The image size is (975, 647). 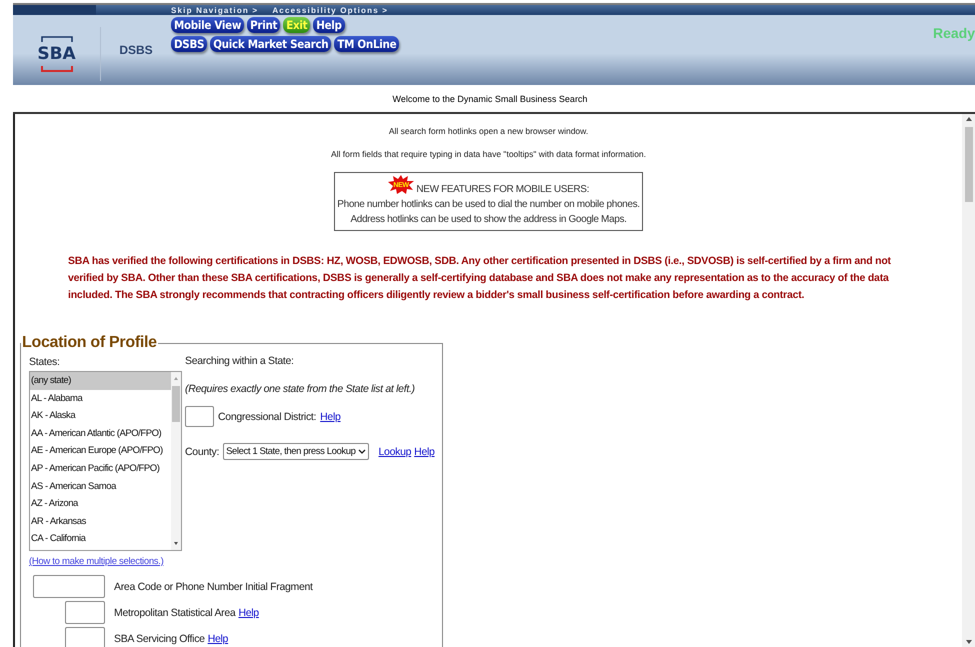 What do you see at coordinates (263, 25) in the screenshot?
I see `nav-button: Print` at bounding box center [263, 25].